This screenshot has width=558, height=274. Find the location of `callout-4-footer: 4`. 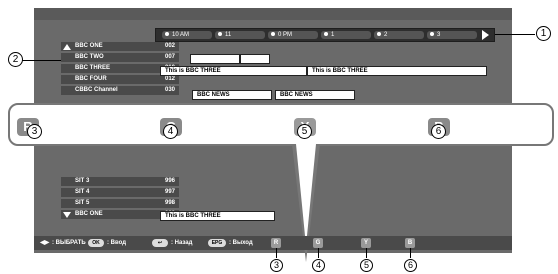

callout-4-footer: 4 is located at coordinates (318, 265).